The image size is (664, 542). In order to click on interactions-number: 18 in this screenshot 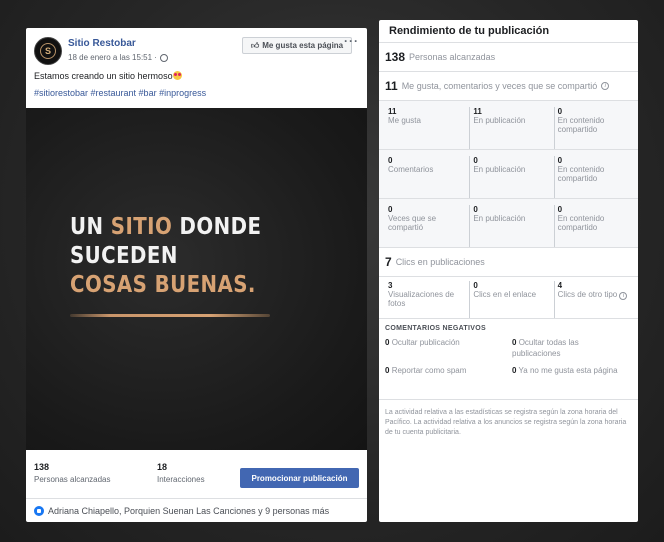, I will do `click(162, 467)`.